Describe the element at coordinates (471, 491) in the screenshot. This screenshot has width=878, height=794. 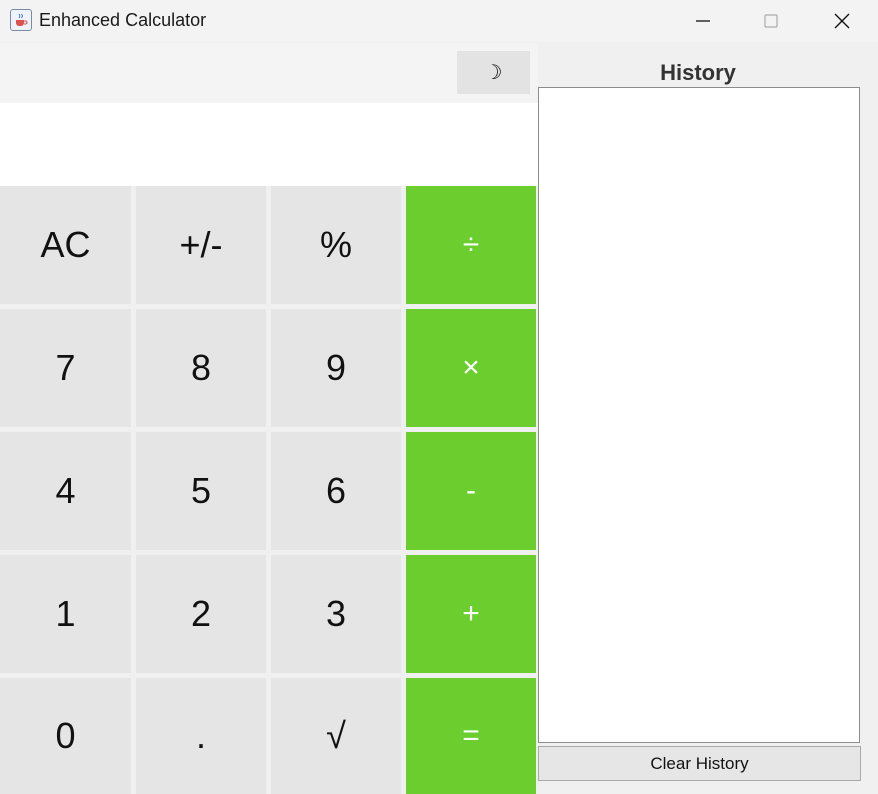
I see `subtract-button: -` at that location.